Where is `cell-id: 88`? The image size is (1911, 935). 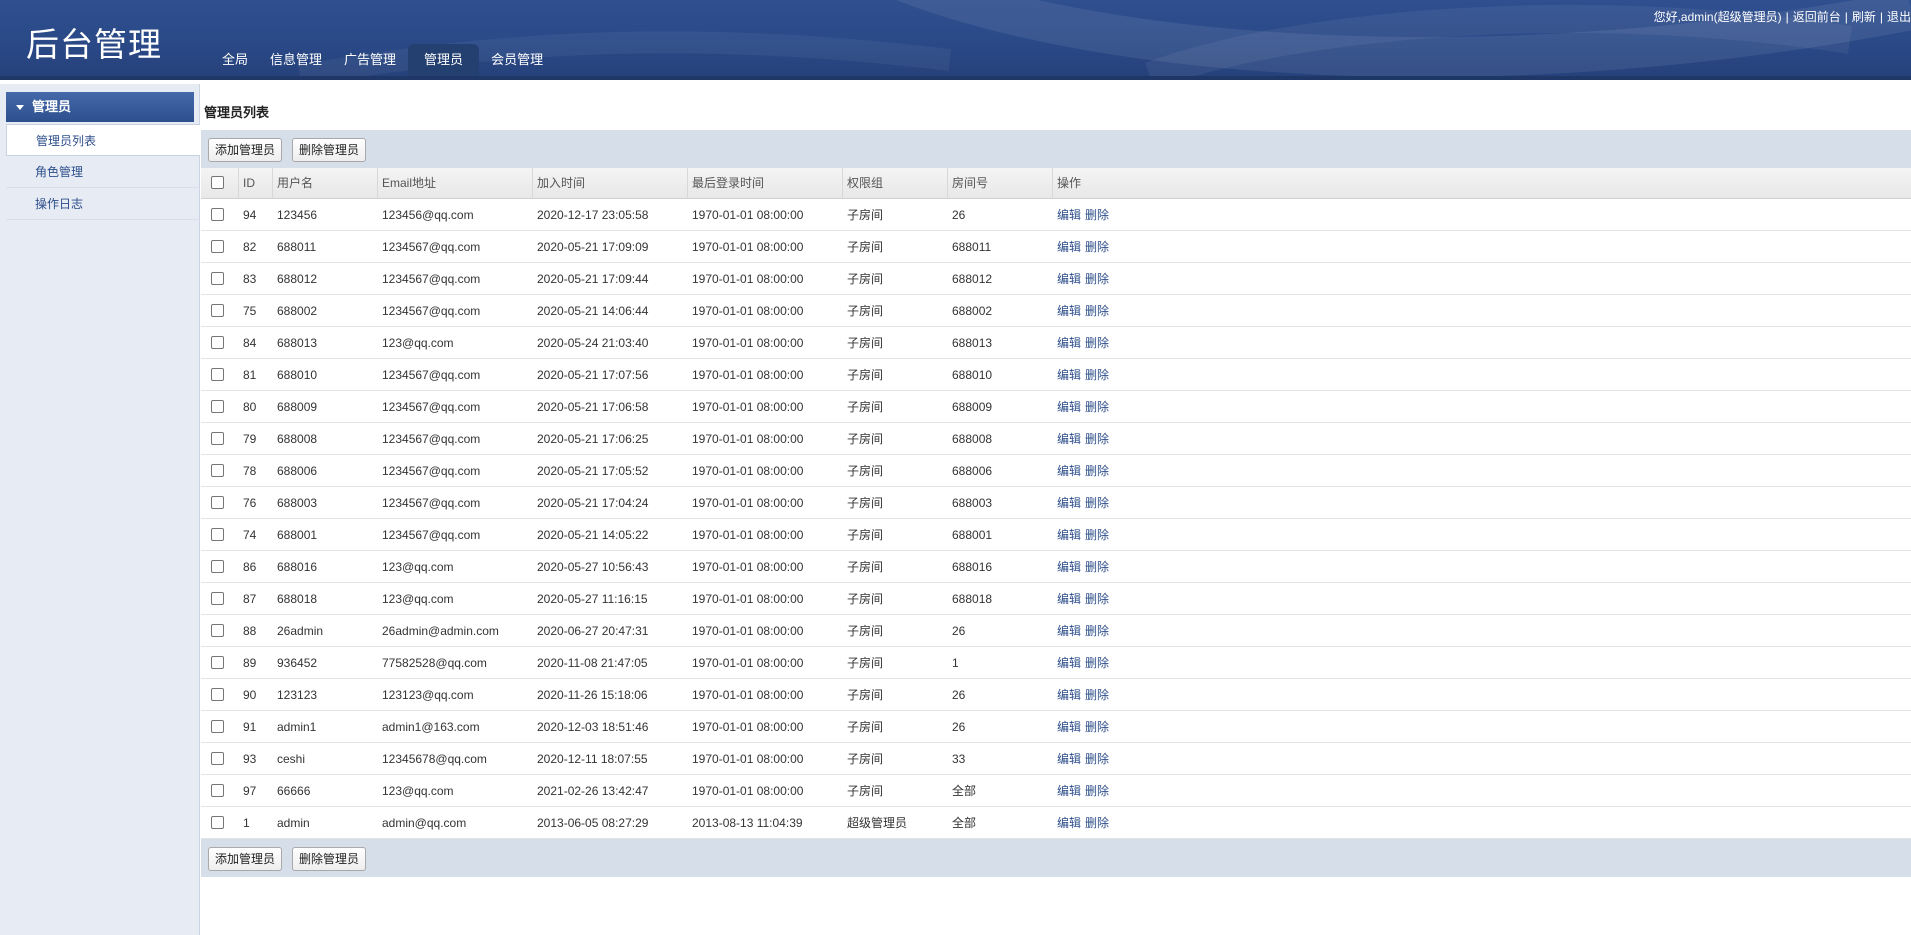
cell-id: 88 is located at coordinates (250, 631).